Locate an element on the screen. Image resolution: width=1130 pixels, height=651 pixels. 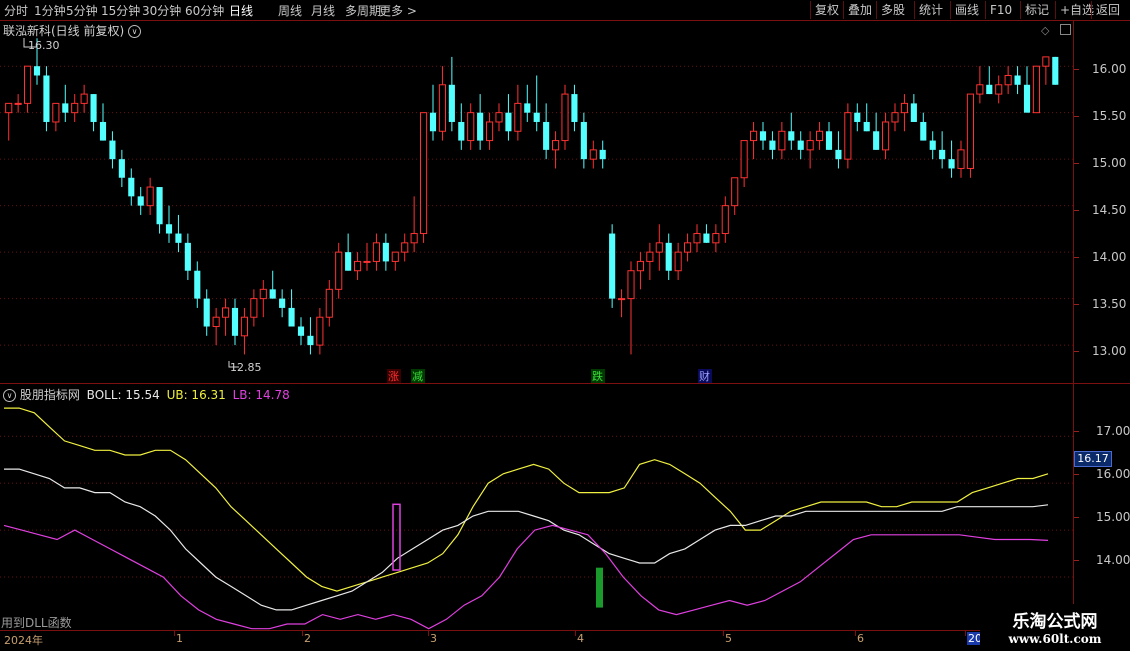
toolbar-button-2: 多股 is located at coordinates (892, 10).